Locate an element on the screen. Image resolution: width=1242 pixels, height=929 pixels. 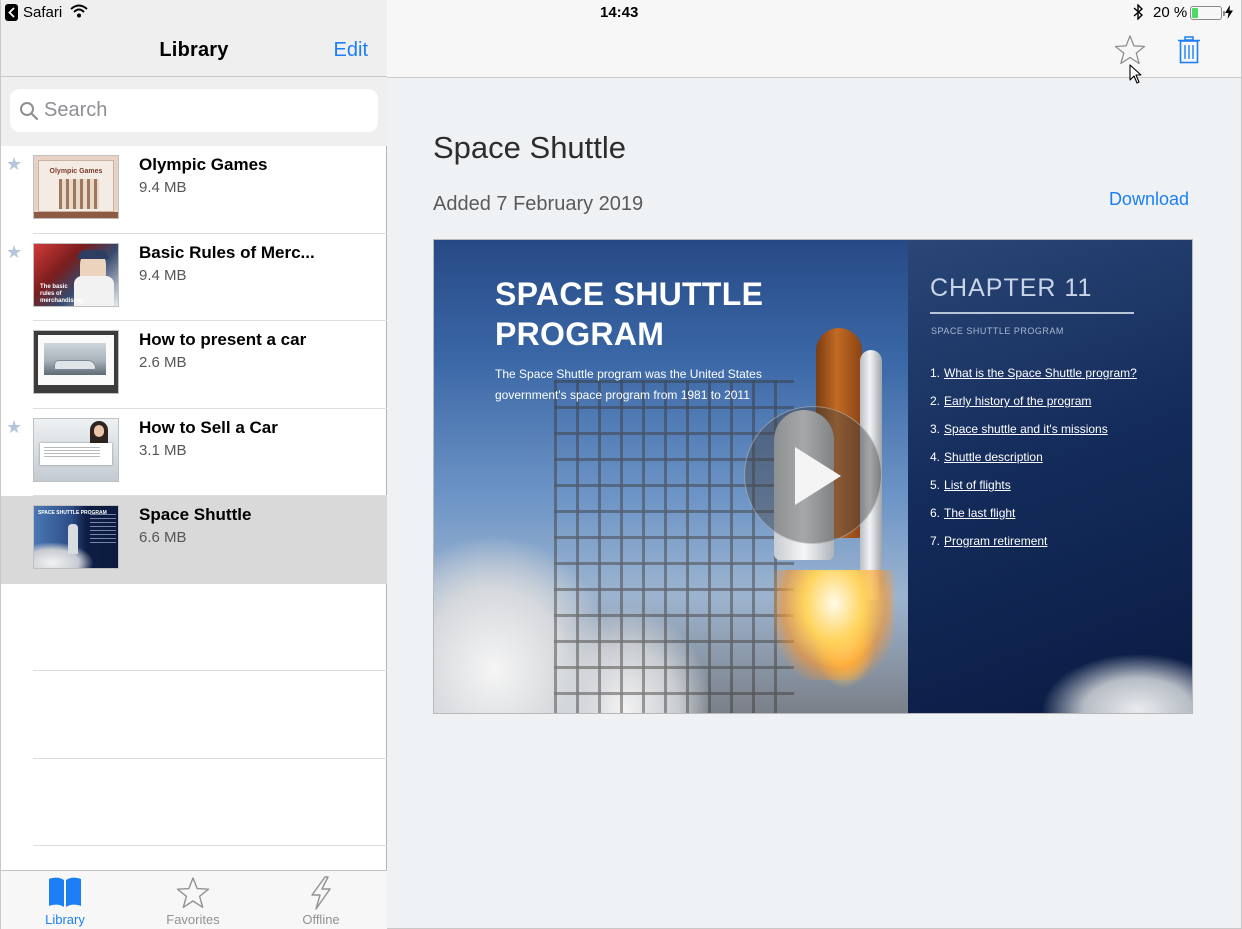
tab-library: Library is located at coordinates (65, 900).